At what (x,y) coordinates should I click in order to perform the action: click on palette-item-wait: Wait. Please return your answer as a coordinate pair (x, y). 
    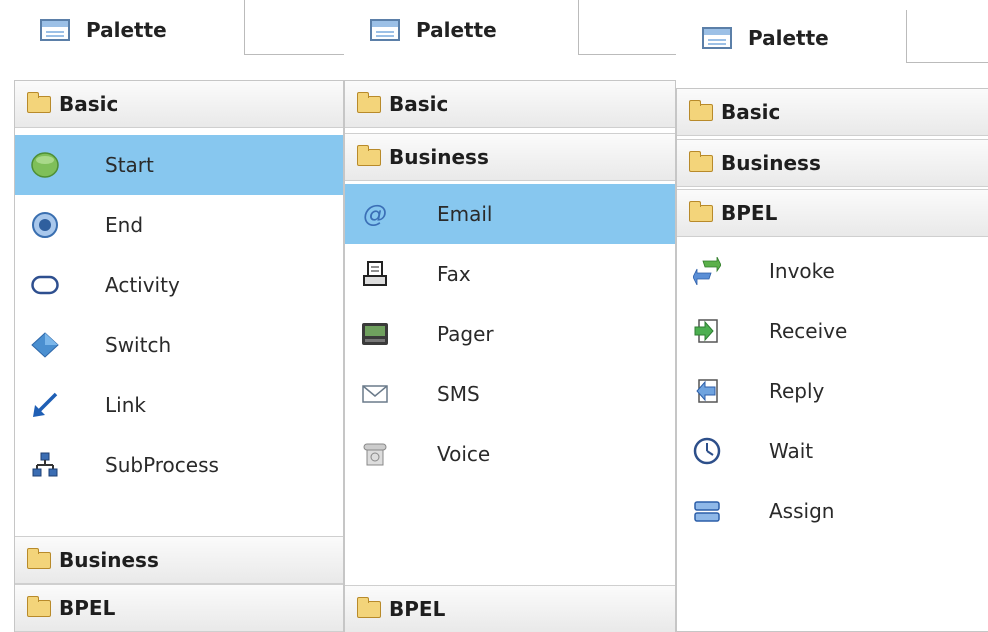
    Looking at the image, I should click on (832, 451).